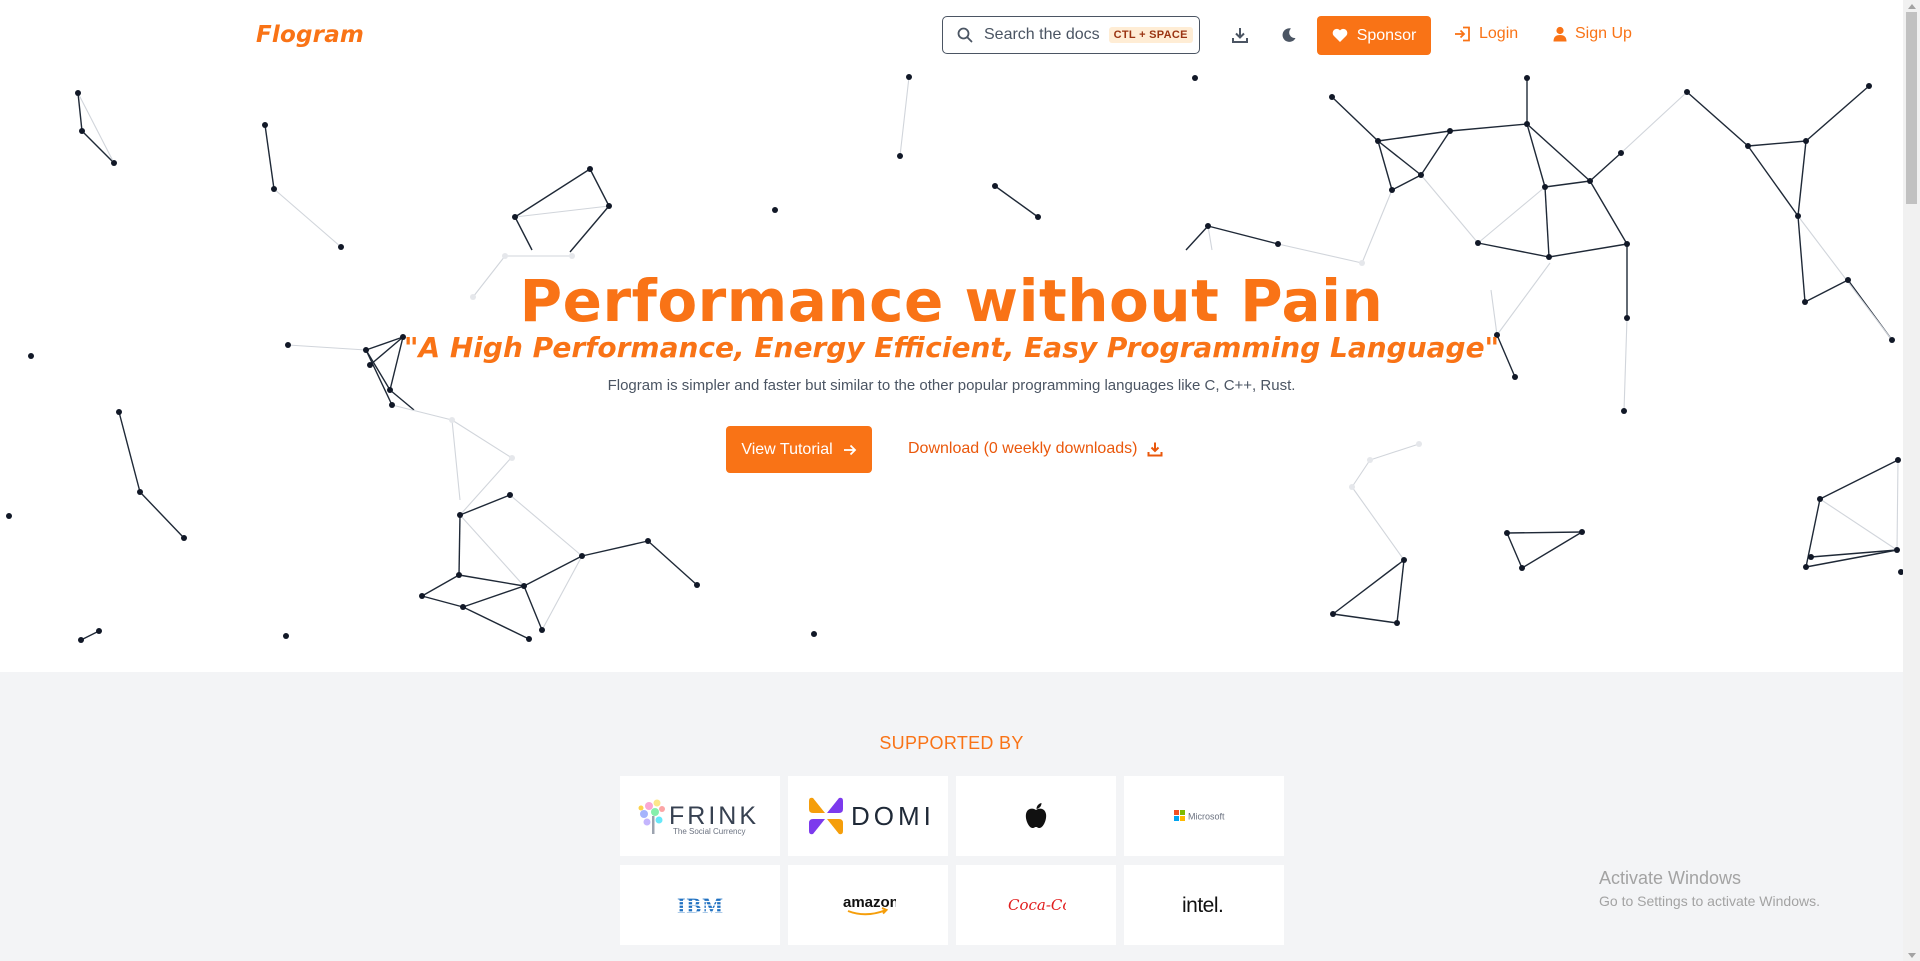 This screenshot has width=1920, height=961. I want to click on sponsor-logo-apple, so click(1036, 816).